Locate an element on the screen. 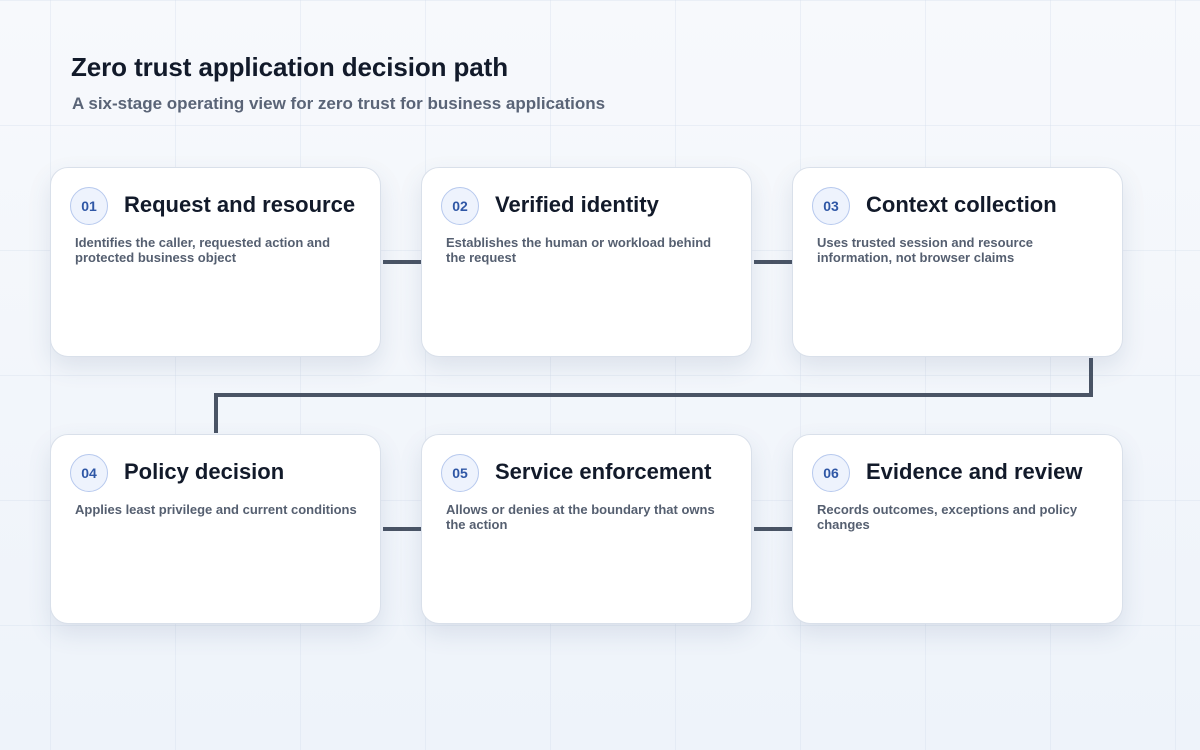 The width and height of the screenshot is (1200, 750). stage-number-badge: 06 is located at coordinates (831, 473).